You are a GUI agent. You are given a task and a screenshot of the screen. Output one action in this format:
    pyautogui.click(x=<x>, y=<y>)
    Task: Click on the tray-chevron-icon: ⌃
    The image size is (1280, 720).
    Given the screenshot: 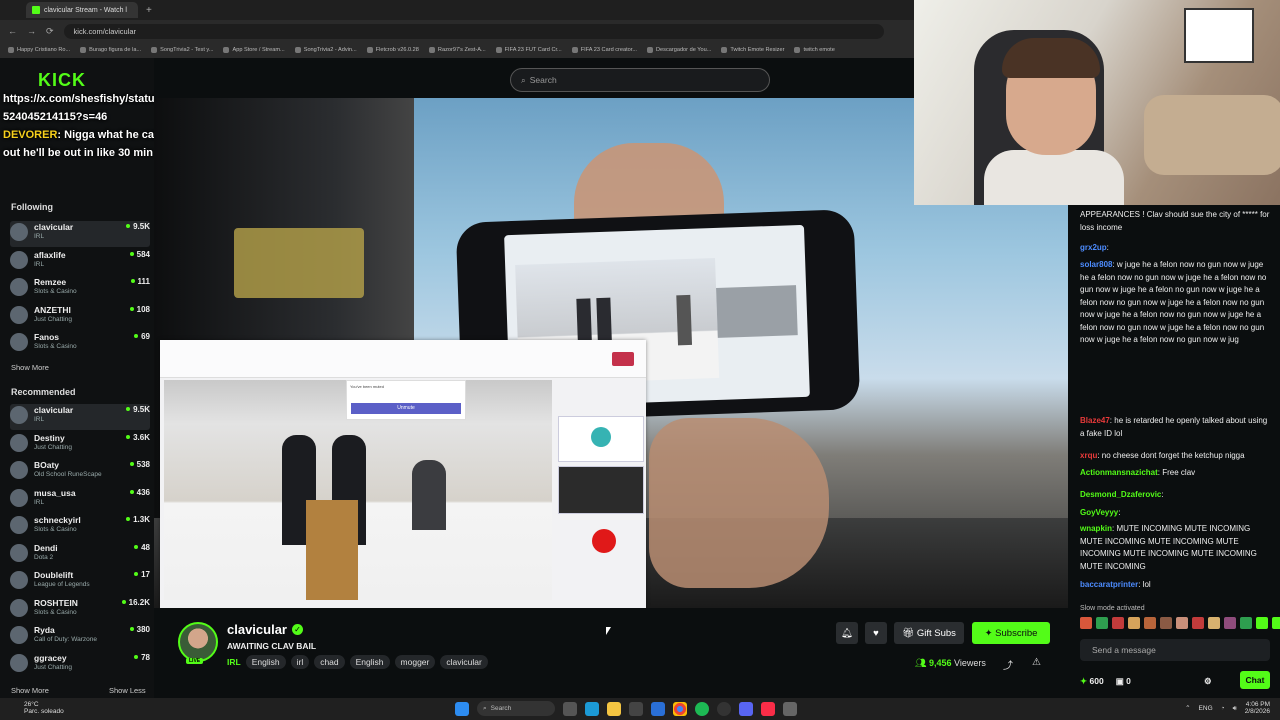 What is the action you would take?
    pyautogui.click(x=1187, y=708)
    